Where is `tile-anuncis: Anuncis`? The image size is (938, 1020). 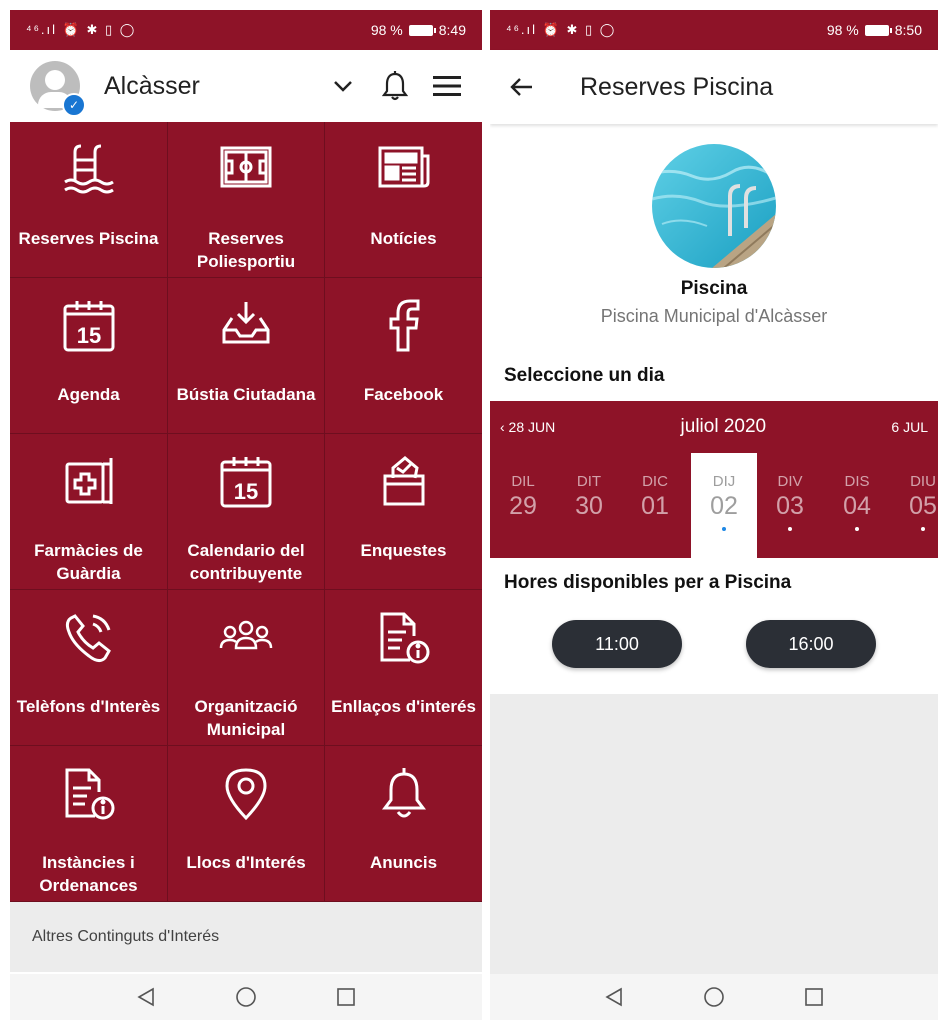 tile-anuncis: Anuncis is located at coordinates (403, 824).